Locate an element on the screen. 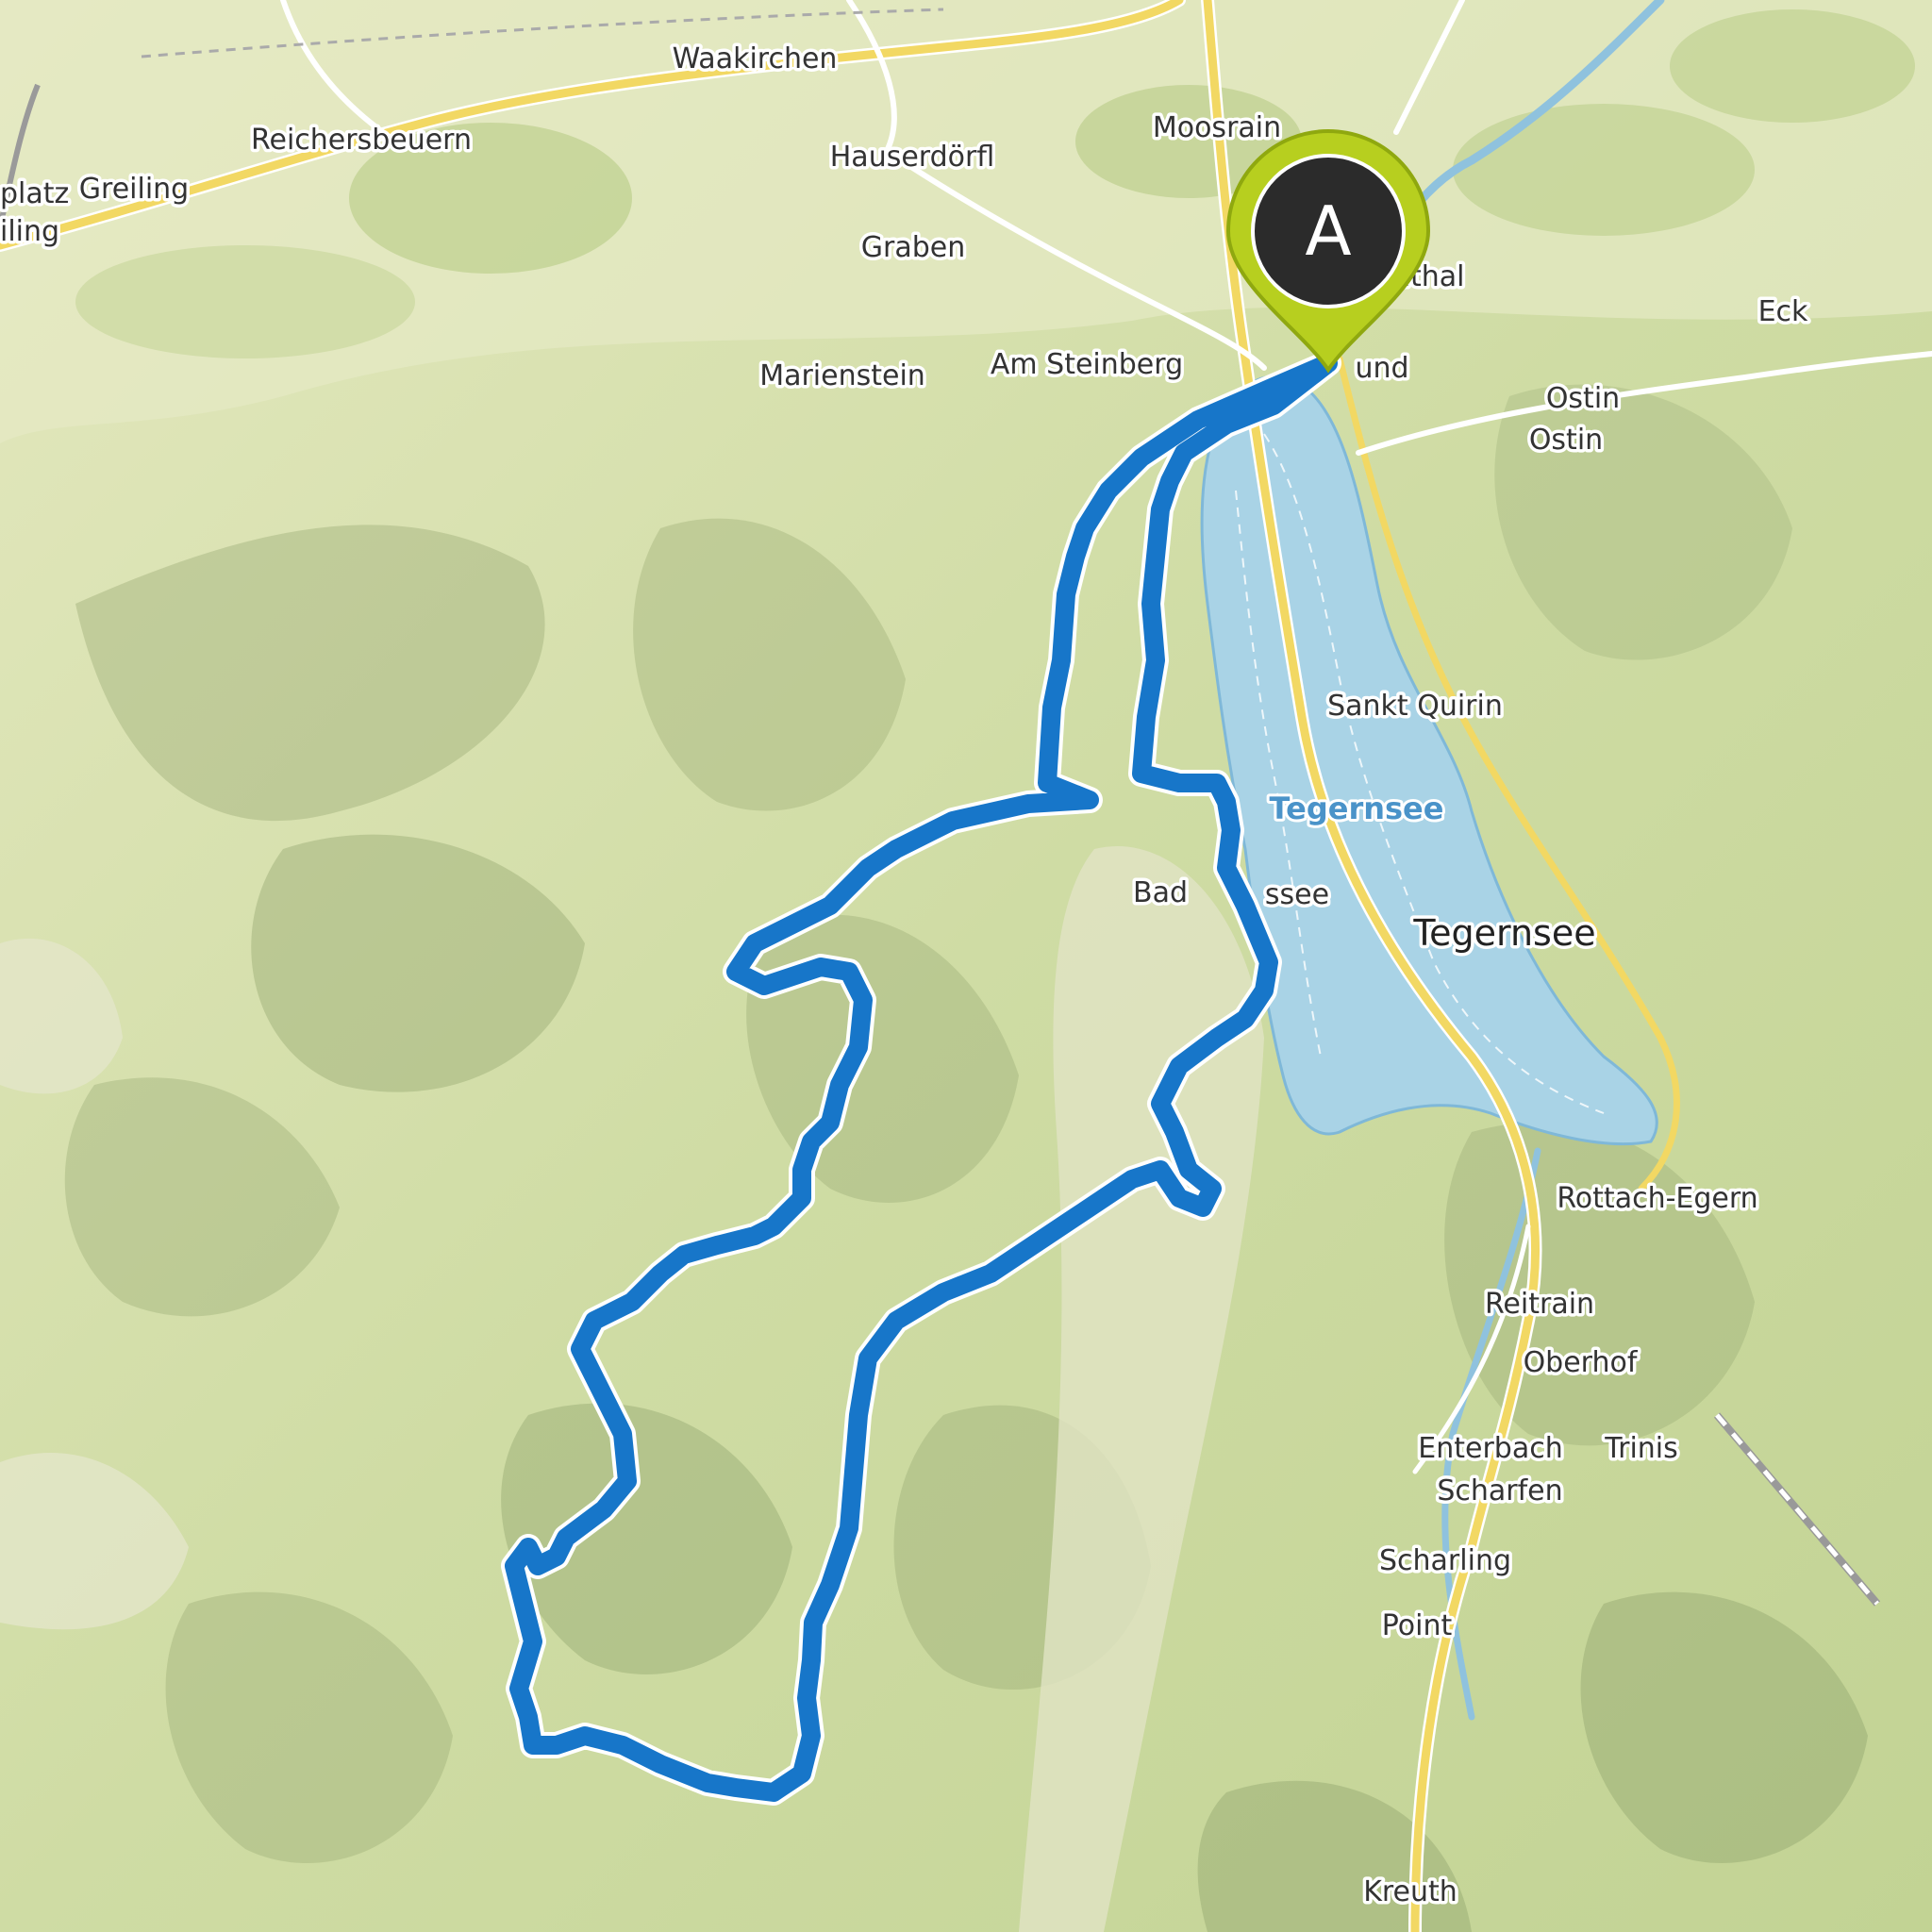 Image resolution: width=1932 pixels, height=1932 pixels. label-platz: platz is located at coordinates (35, 194).